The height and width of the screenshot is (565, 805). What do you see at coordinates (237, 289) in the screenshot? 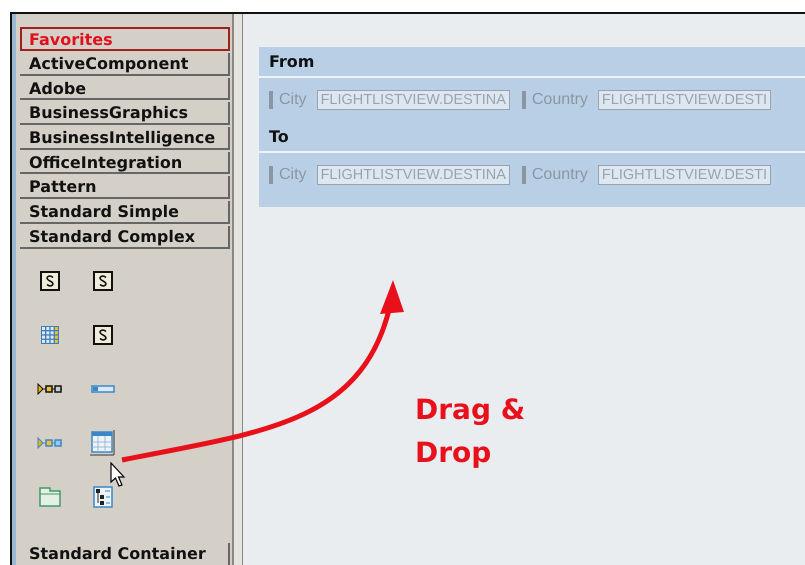
I see `splitter-bar` at bounding box center [237, 289].